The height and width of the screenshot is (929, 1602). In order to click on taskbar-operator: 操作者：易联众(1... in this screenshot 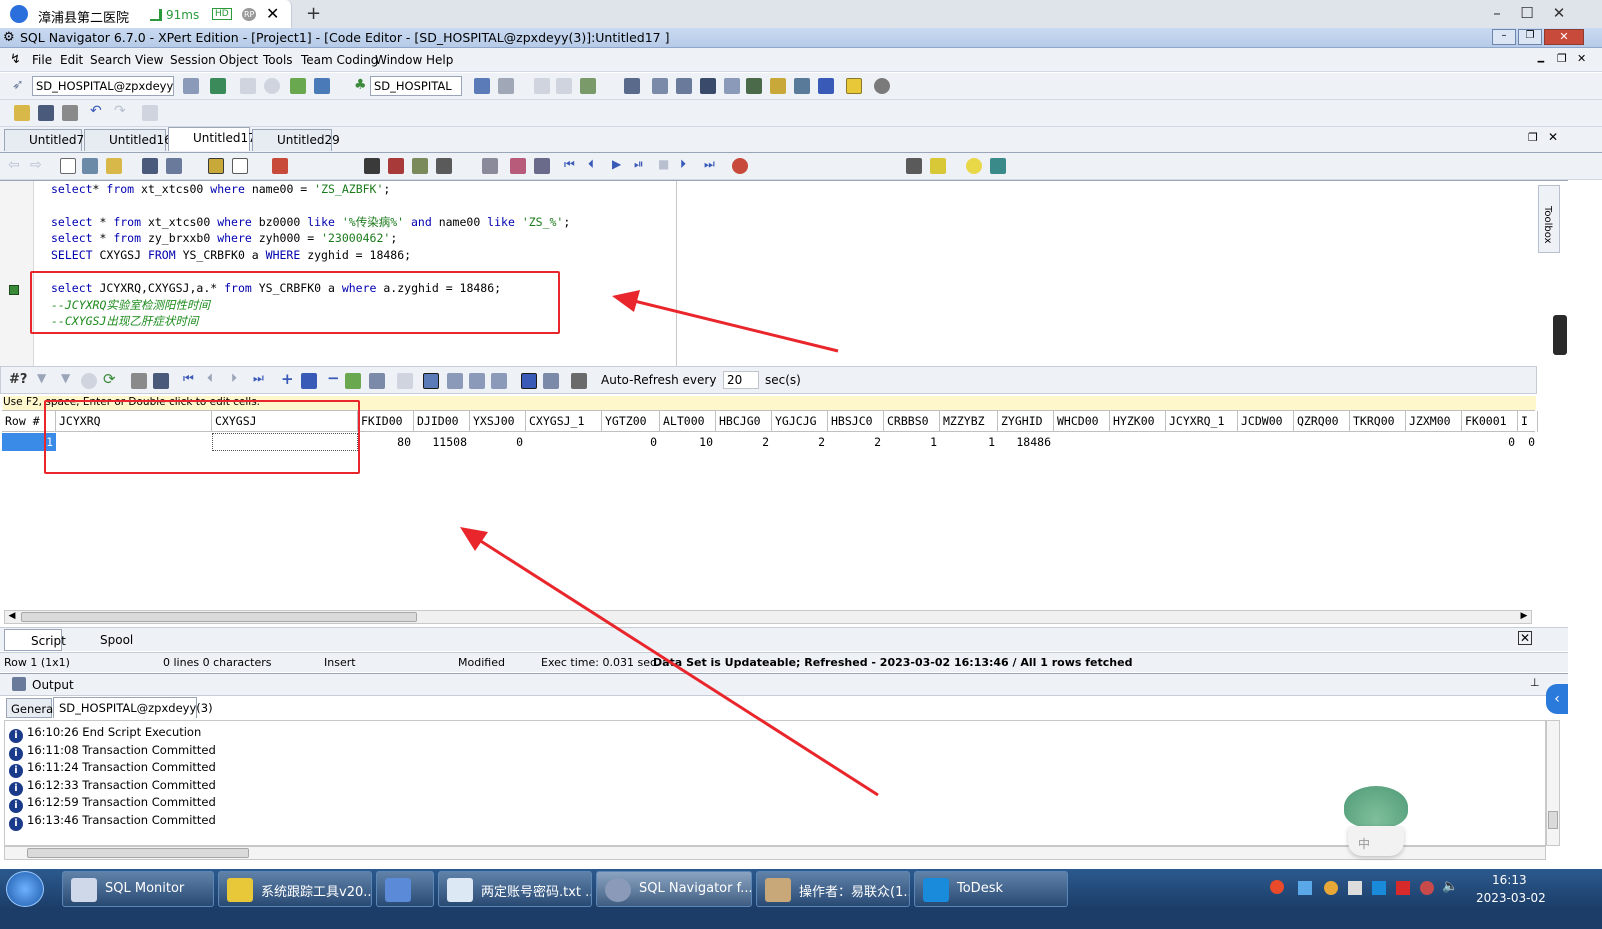, I will do `click(833, 889)`.